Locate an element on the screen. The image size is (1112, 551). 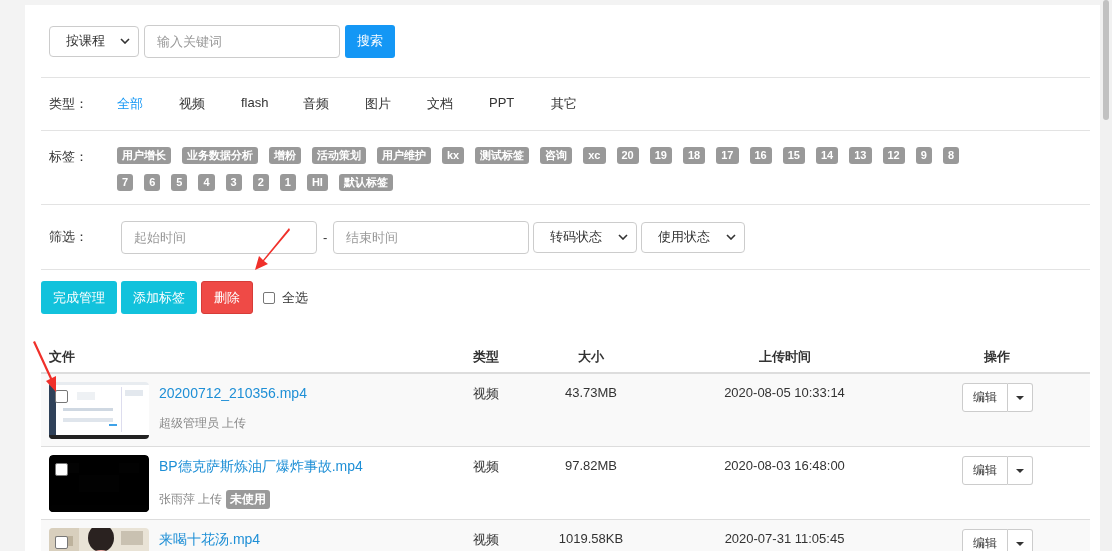
tag-chip: HI is located at coordinates (317, 182).